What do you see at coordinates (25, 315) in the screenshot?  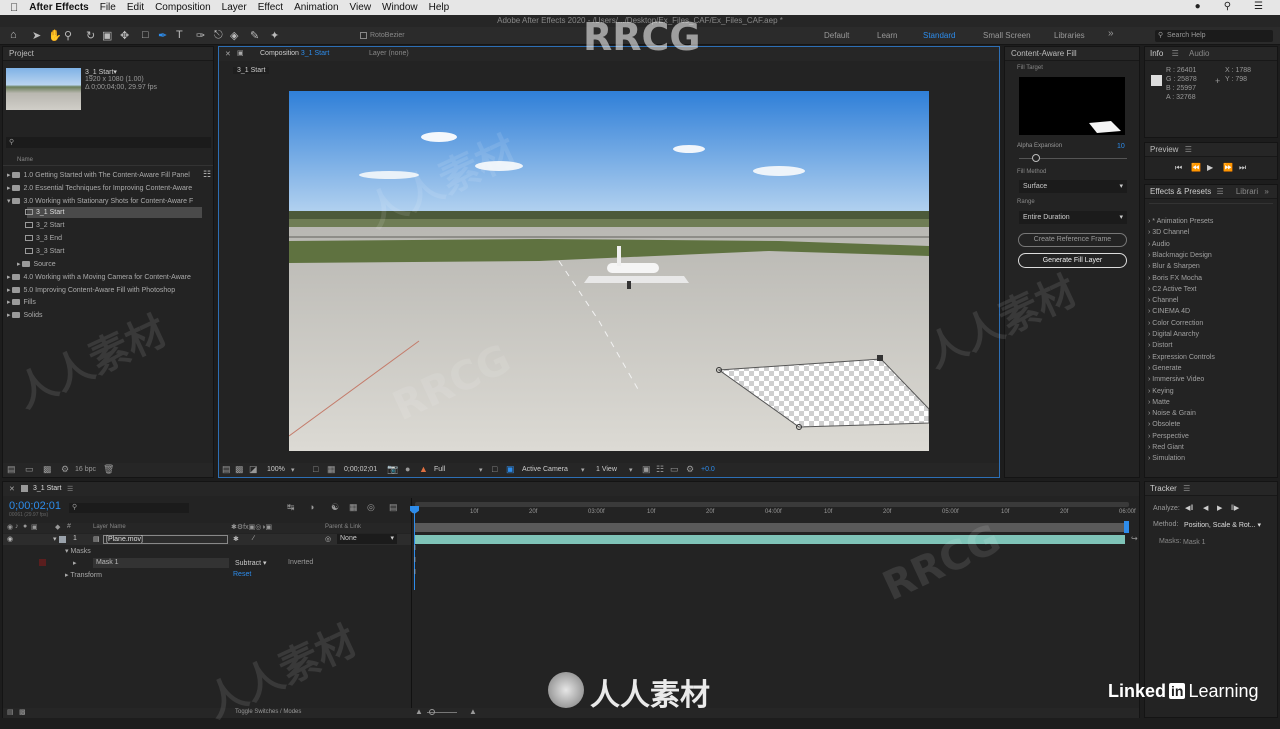 I see `project-item: ▸ Solids` at bounding box center [25, 315].